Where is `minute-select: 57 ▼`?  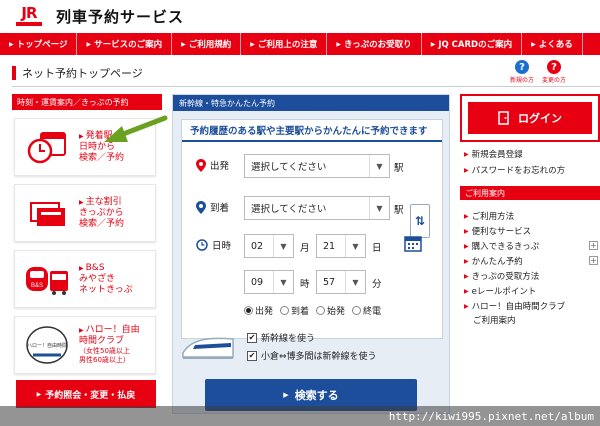
minute-select: 57 ▼ is located at coordinates (341, 282).